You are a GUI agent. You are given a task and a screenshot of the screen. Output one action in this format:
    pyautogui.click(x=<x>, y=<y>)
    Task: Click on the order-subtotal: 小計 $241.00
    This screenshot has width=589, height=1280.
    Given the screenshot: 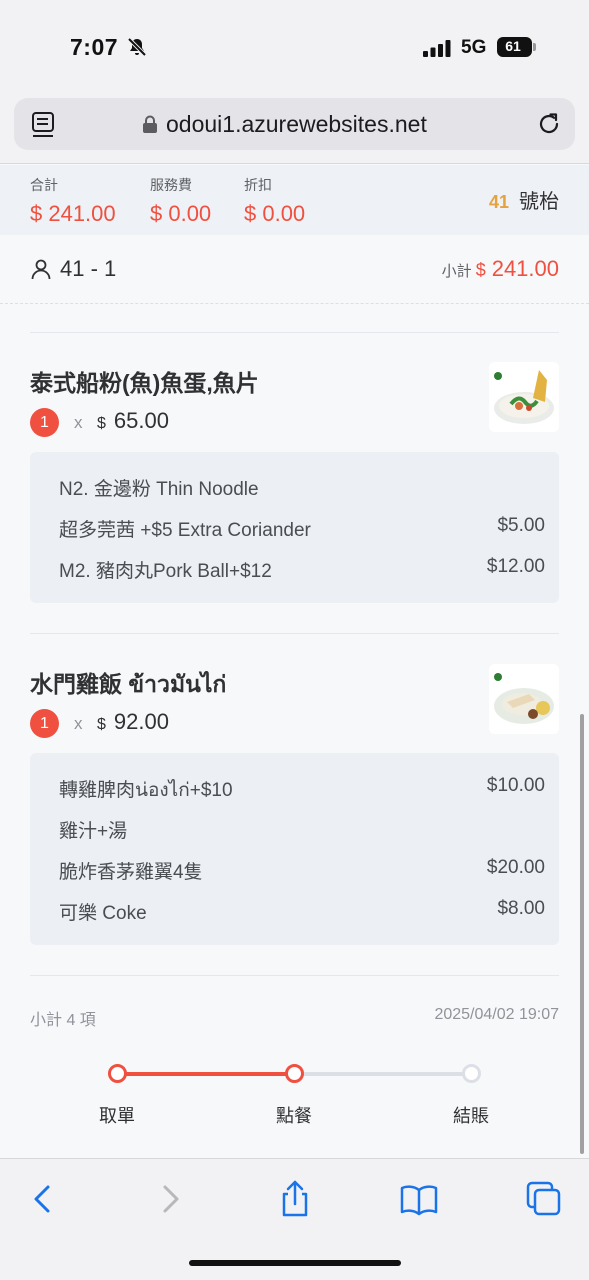 What is the action you would take?
    pyautogui.click(x=500, y=269)
    